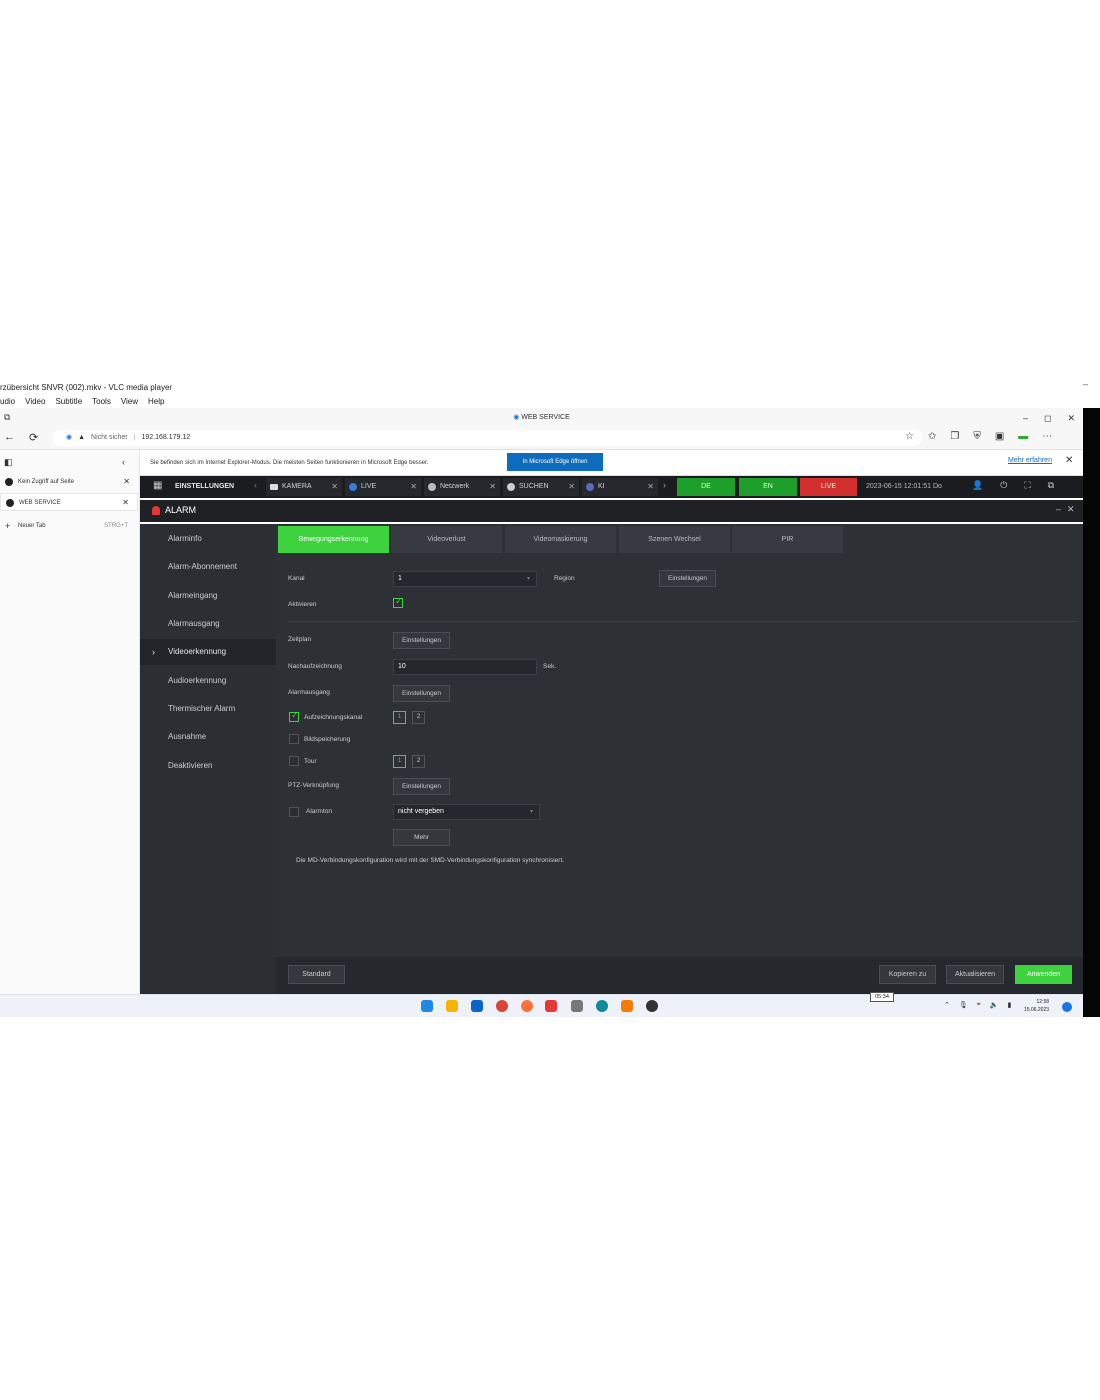  Describe the element at coordinates (1009, 1005) in the screenshot. I see `battery-icon: ▮` at that location.